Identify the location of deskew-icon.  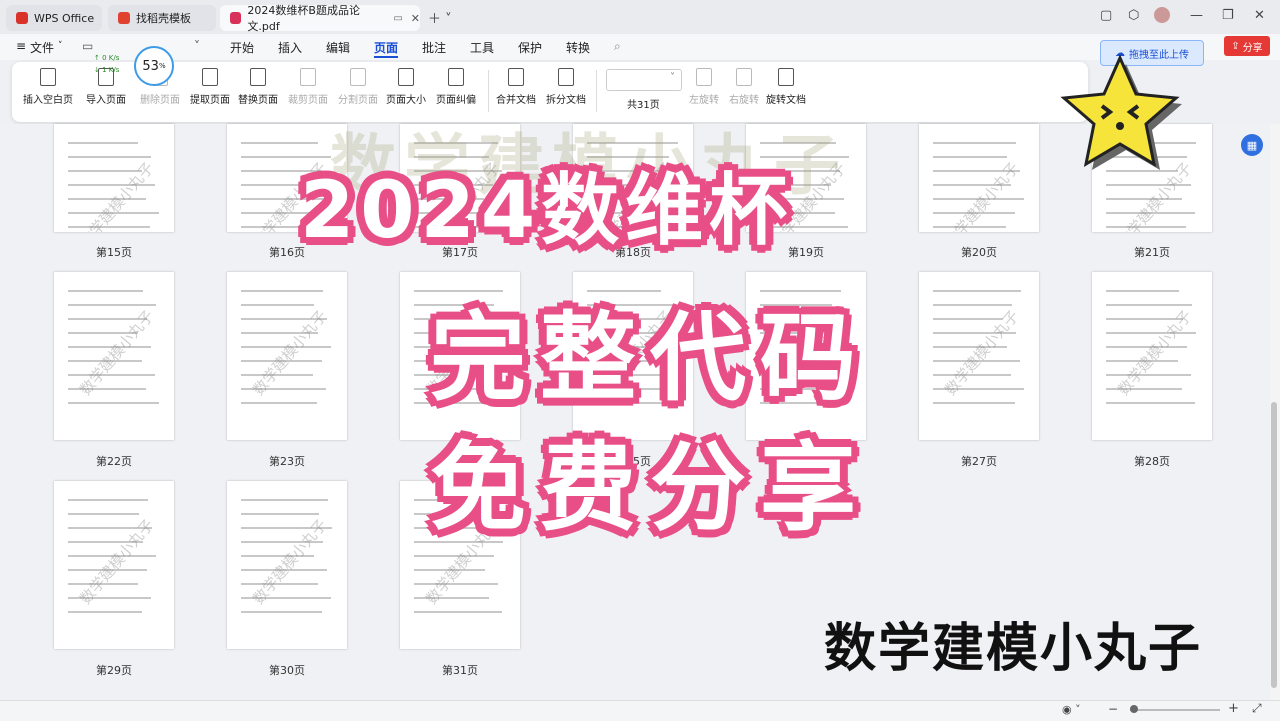
(456, 77).